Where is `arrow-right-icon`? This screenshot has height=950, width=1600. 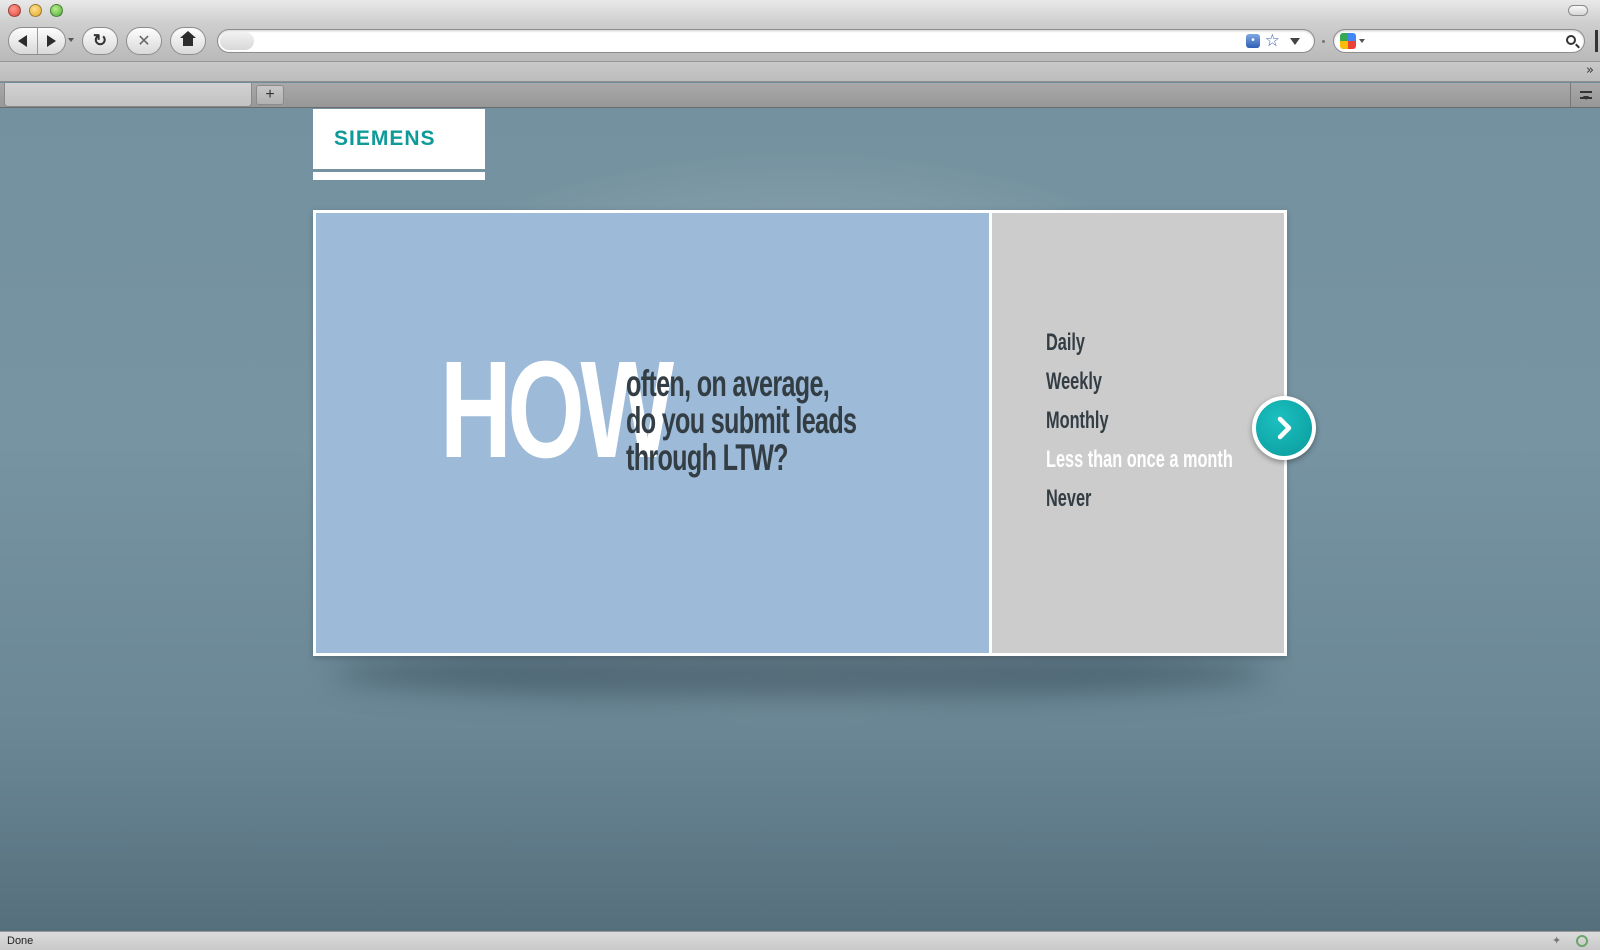
arrow-right-icon is located at coordinates (51, 41).